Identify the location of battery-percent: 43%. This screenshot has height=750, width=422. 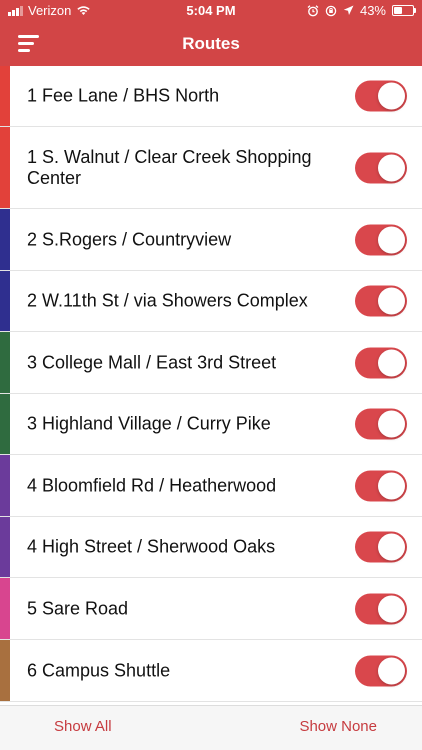
(372, 10).